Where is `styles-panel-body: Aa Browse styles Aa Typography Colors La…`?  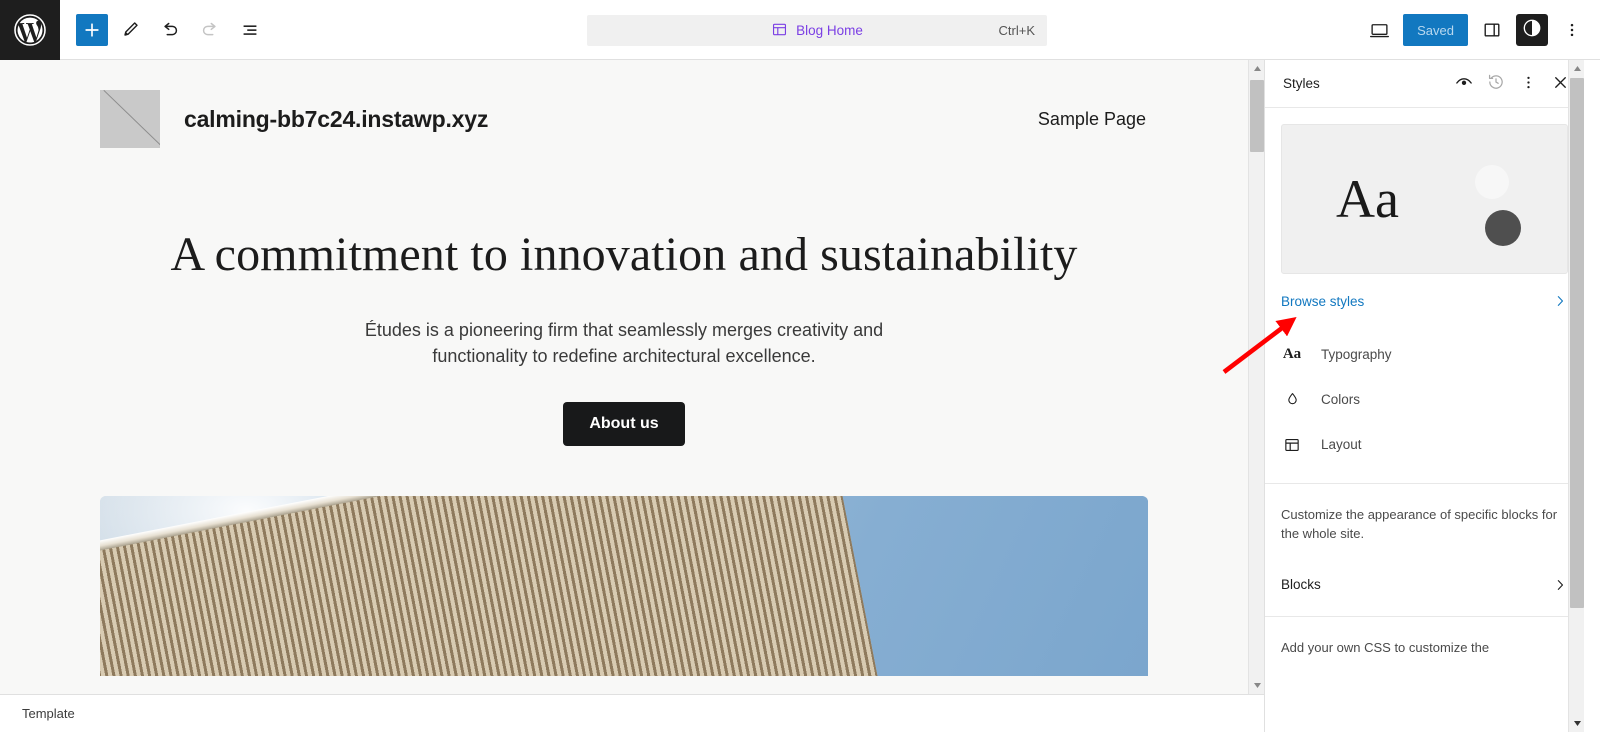
styles-panel-body: Aa Browse styles Aa Typography Colors La… is located at coordinates (1424, 391).